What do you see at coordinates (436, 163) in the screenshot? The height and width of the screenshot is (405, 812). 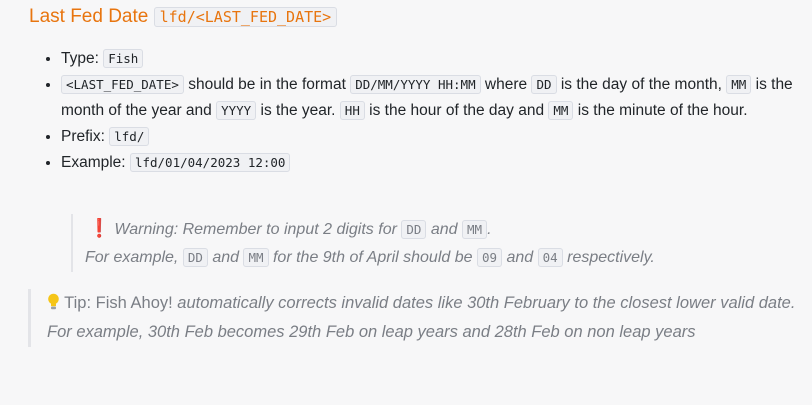 I see `list-item-example: Example: lfd/01/04/2023 12:00` at bounding box center [436, 163].